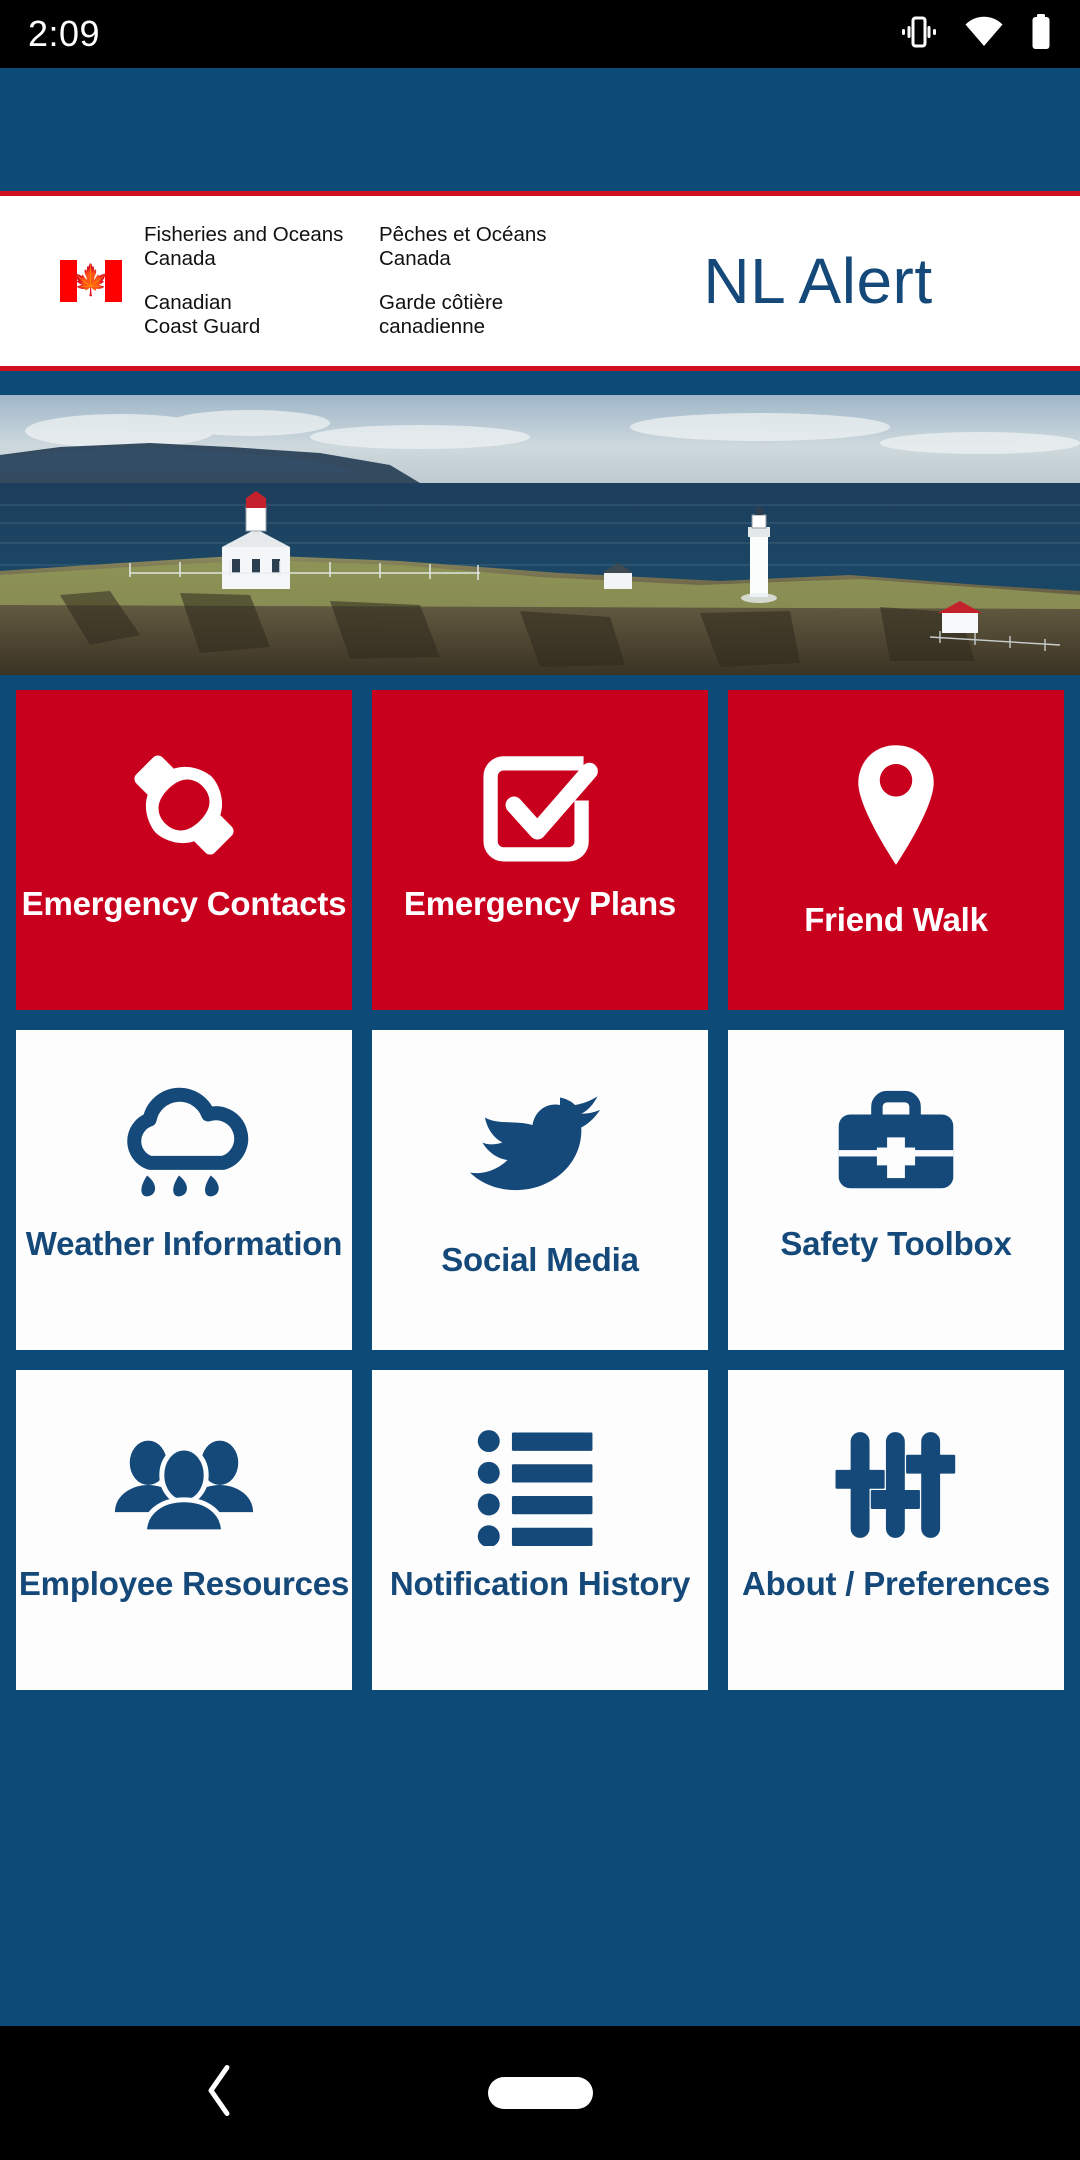 This screenshot has width=1080, height=2160. Describe the element at coordinates (896, 805) in the screenshot. I see `map-pin-icon` at that location.